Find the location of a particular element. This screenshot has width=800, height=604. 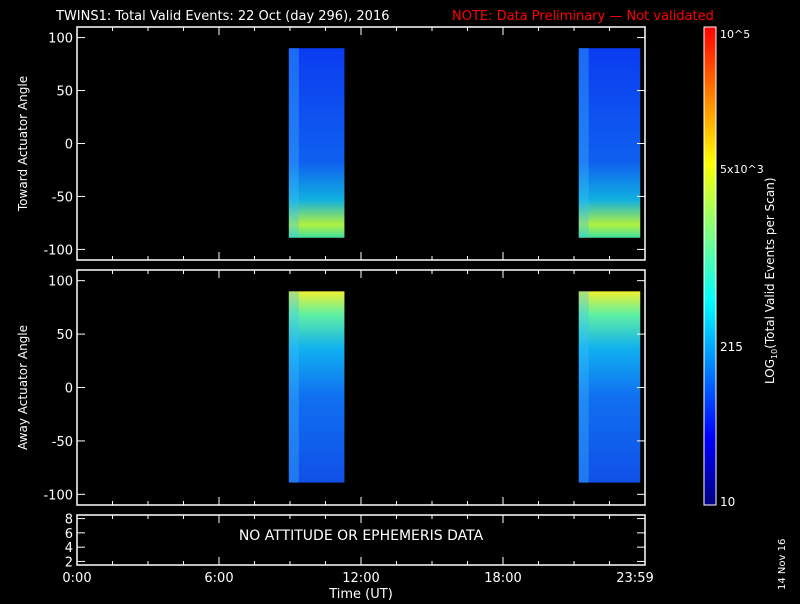

y-tick-label: 8 is located at coordinates (69, 520).